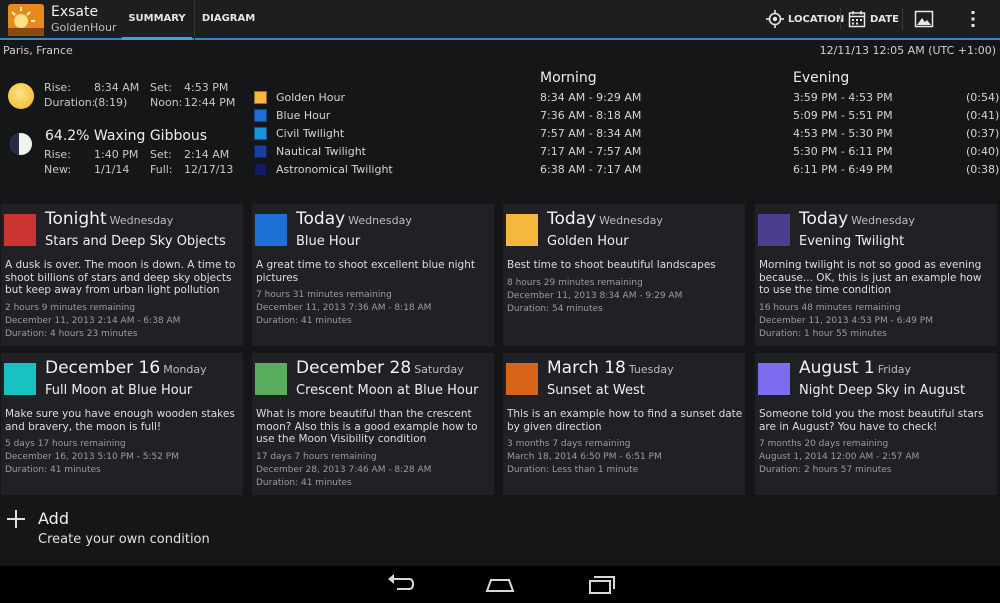 The image size is (1000, 603). What do you see at coordinates (586, 368) in the screenshot?
I see `condition-date-text: March 18` at bounding box center [586, 368].